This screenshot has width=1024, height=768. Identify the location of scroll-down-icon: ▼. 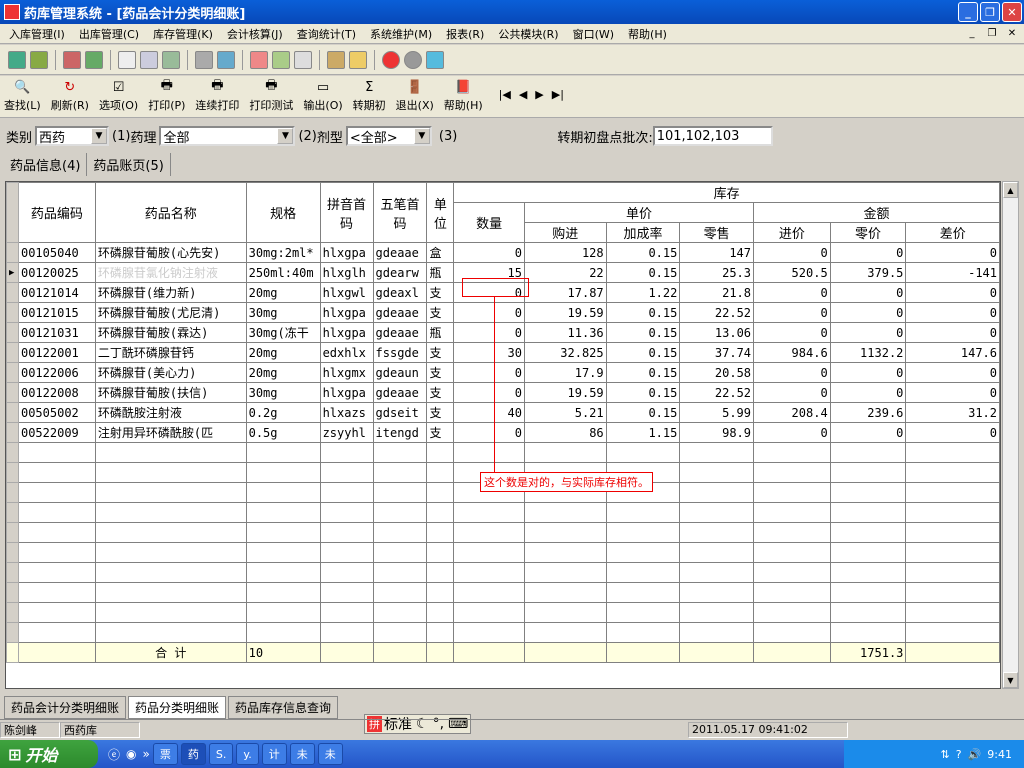
(1010, 680).